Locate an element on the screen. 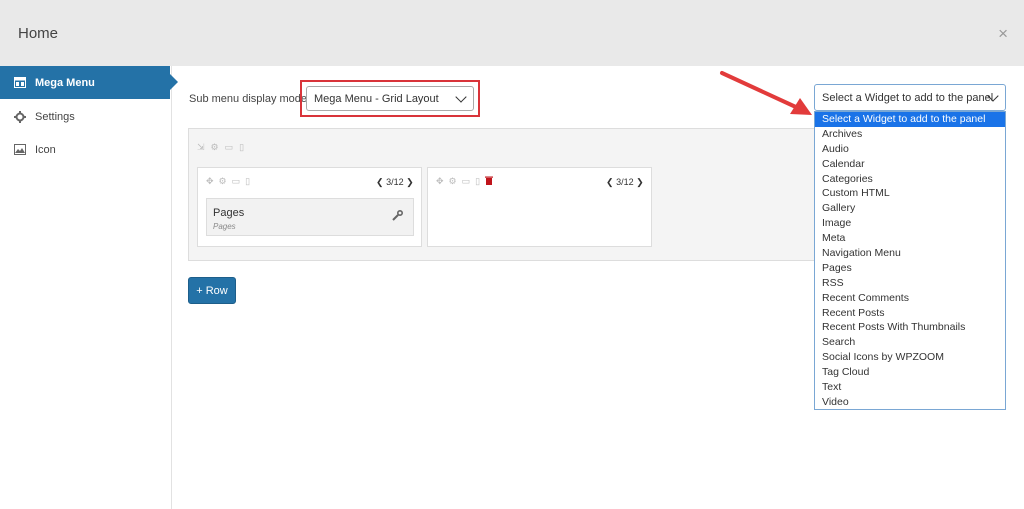 The image size is (1024, 509). dropdown-option: Pages is located at coordinates (910, 268).